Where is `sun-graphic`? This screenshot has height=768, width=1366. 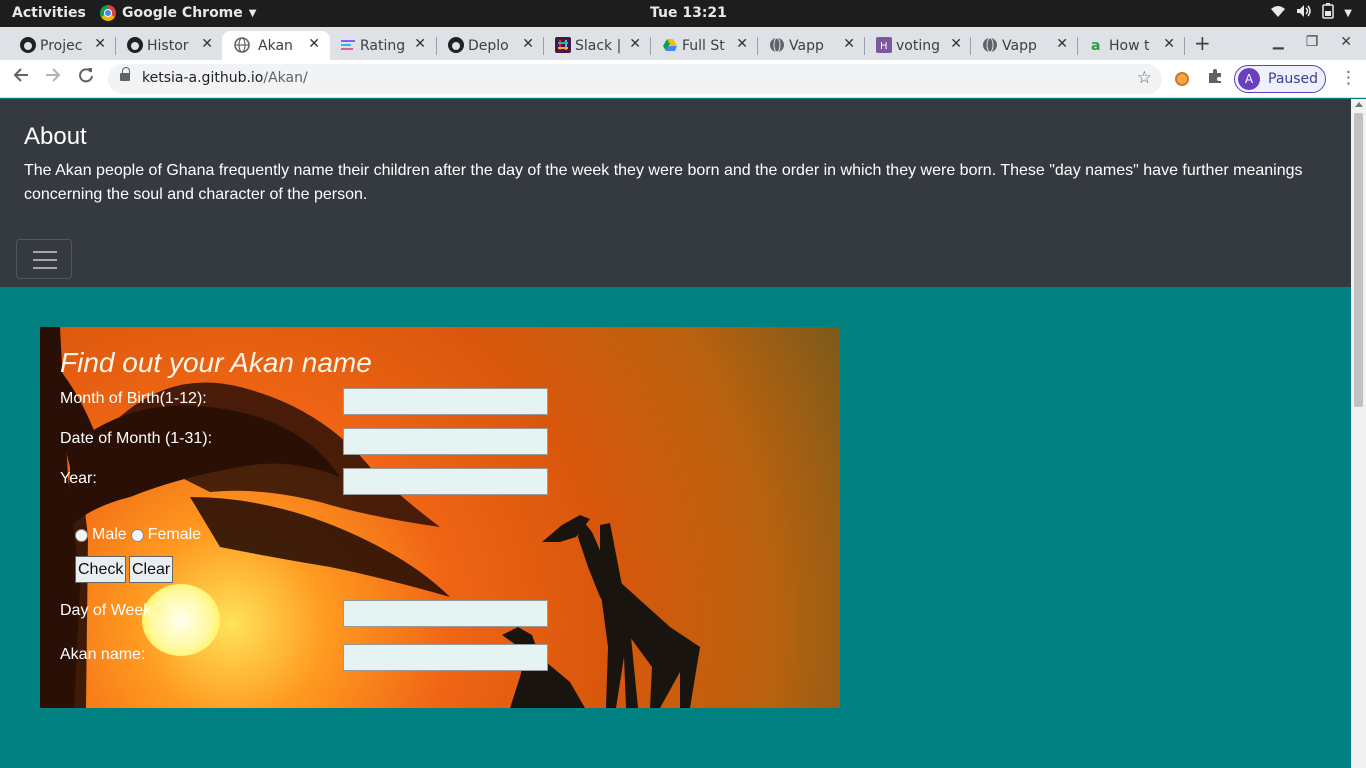
sun-graphic is located at coordinates (181, 620).